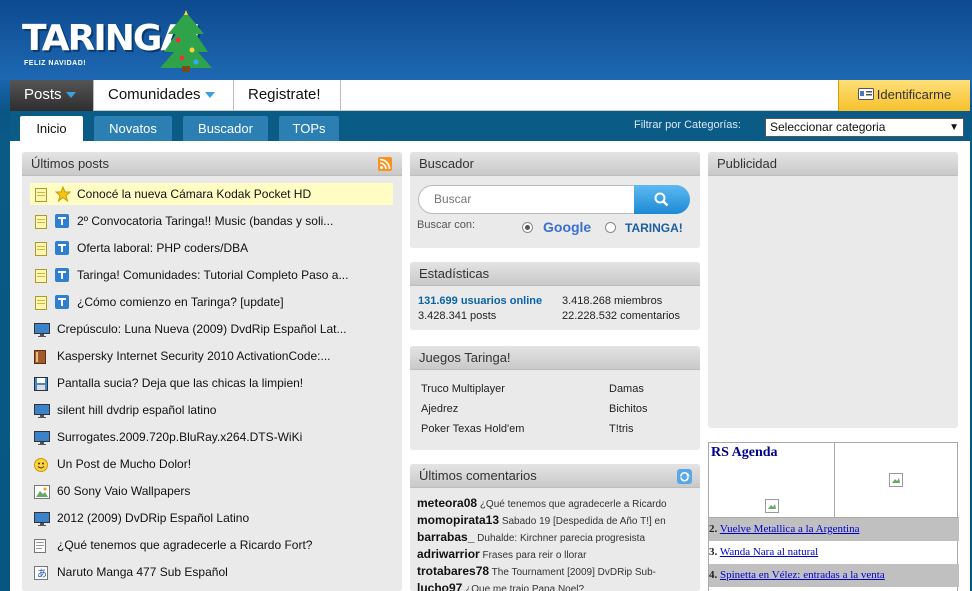 The width and height of the screenshot is (972, 591). I want to click on category-select: Seleccionar categoria ▼, so click(864, 127).